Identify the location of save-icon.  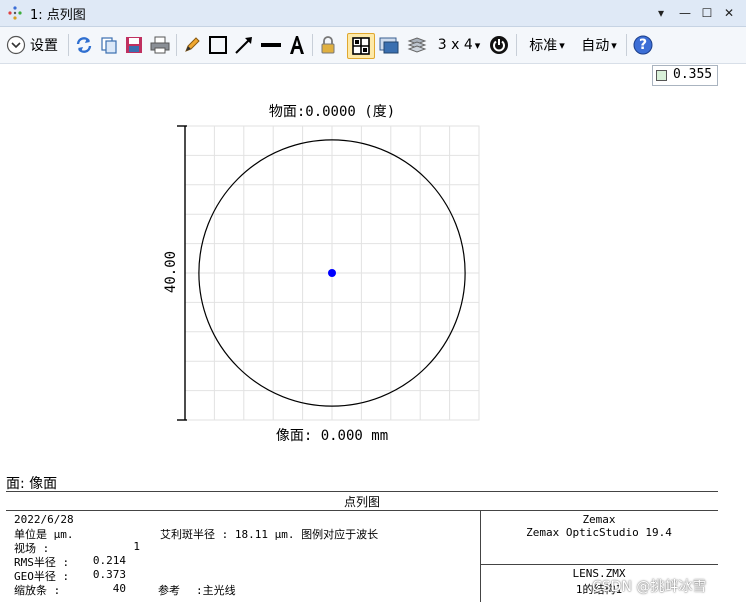
(134, 45).